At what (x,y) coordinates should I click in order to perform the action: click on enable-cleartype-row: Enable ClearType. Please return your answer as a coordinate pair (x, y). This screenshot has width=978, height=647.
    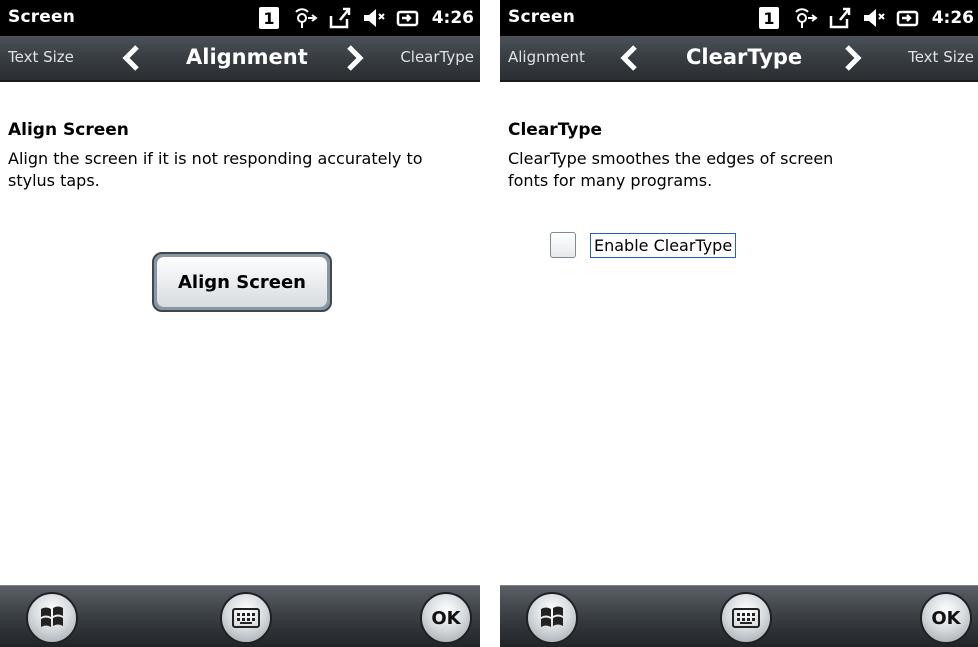
    Looking at the image, I should click on (643, 245).